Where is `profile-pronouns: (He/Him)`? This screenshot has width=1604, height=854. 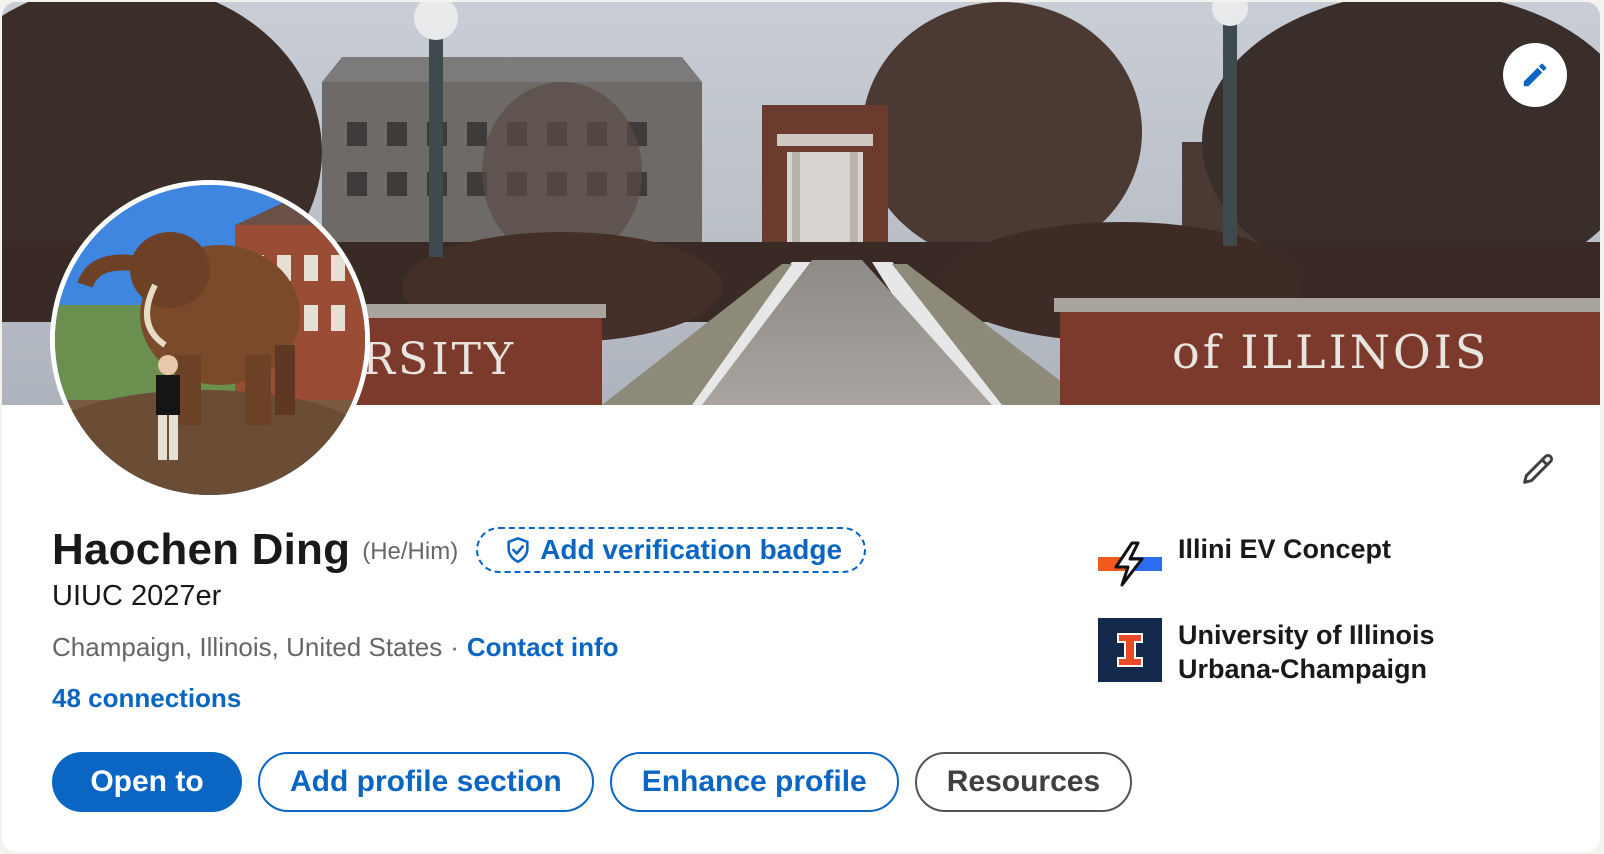 profile-pronouns: (He/Him) is located at coordinates (410, 551).